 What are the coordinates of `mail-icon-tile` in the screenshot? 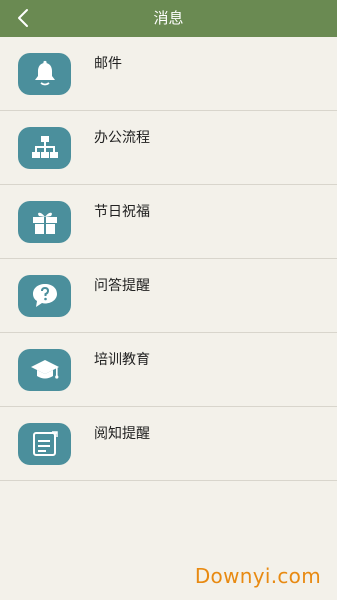 It's located at (44, 74).